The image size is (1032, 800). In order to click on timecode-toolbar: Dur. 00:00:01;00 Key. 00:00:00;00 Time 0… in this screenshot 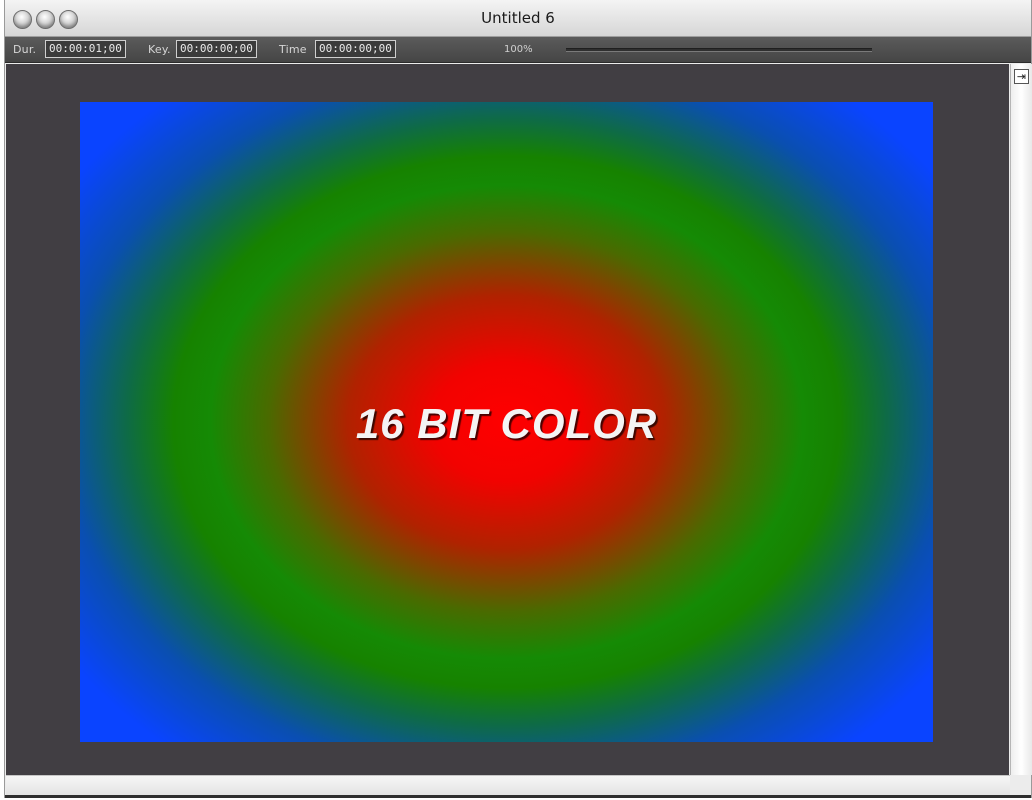, I will do `click(518, 50)`.